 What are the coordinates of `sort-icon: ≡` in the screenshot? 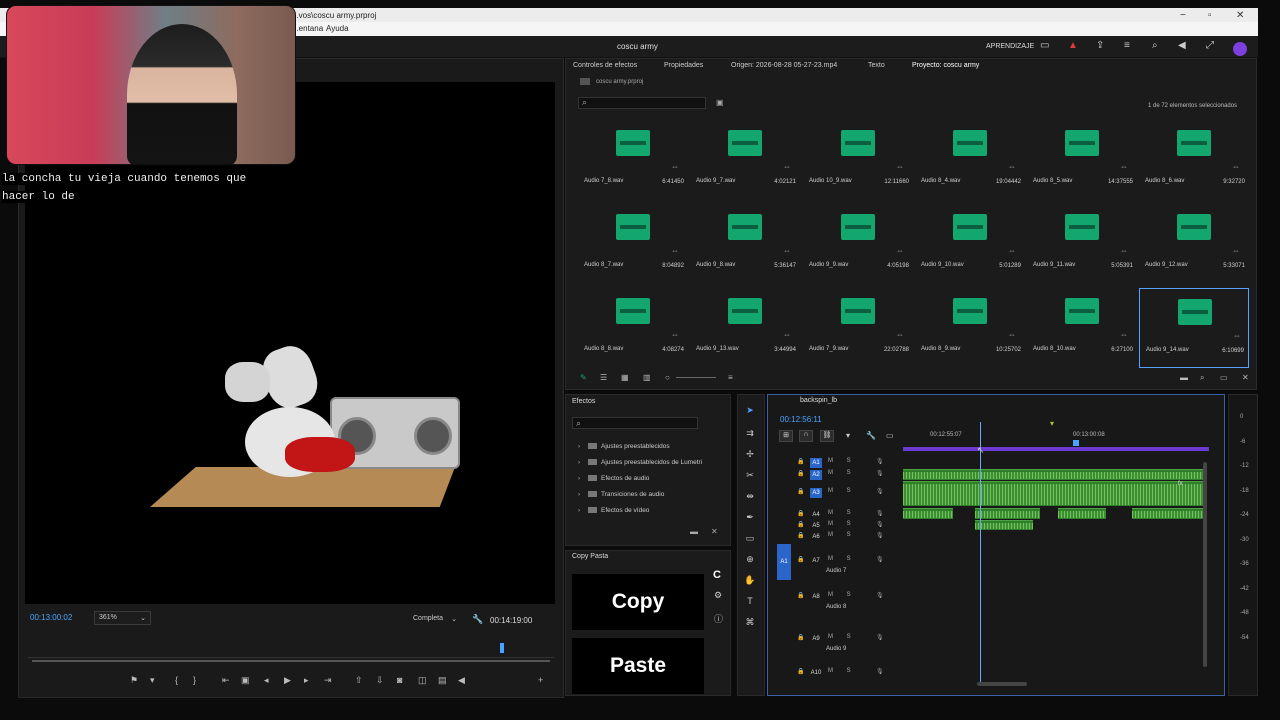 It's located at (730, 377).